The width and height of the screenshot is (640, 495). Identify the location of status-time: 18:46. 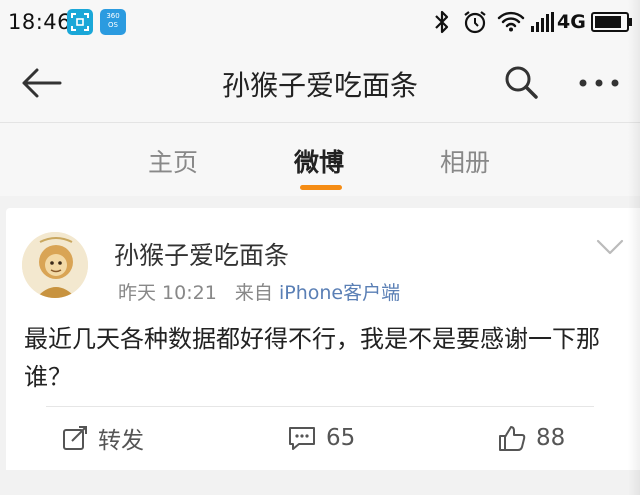
(40, 22).